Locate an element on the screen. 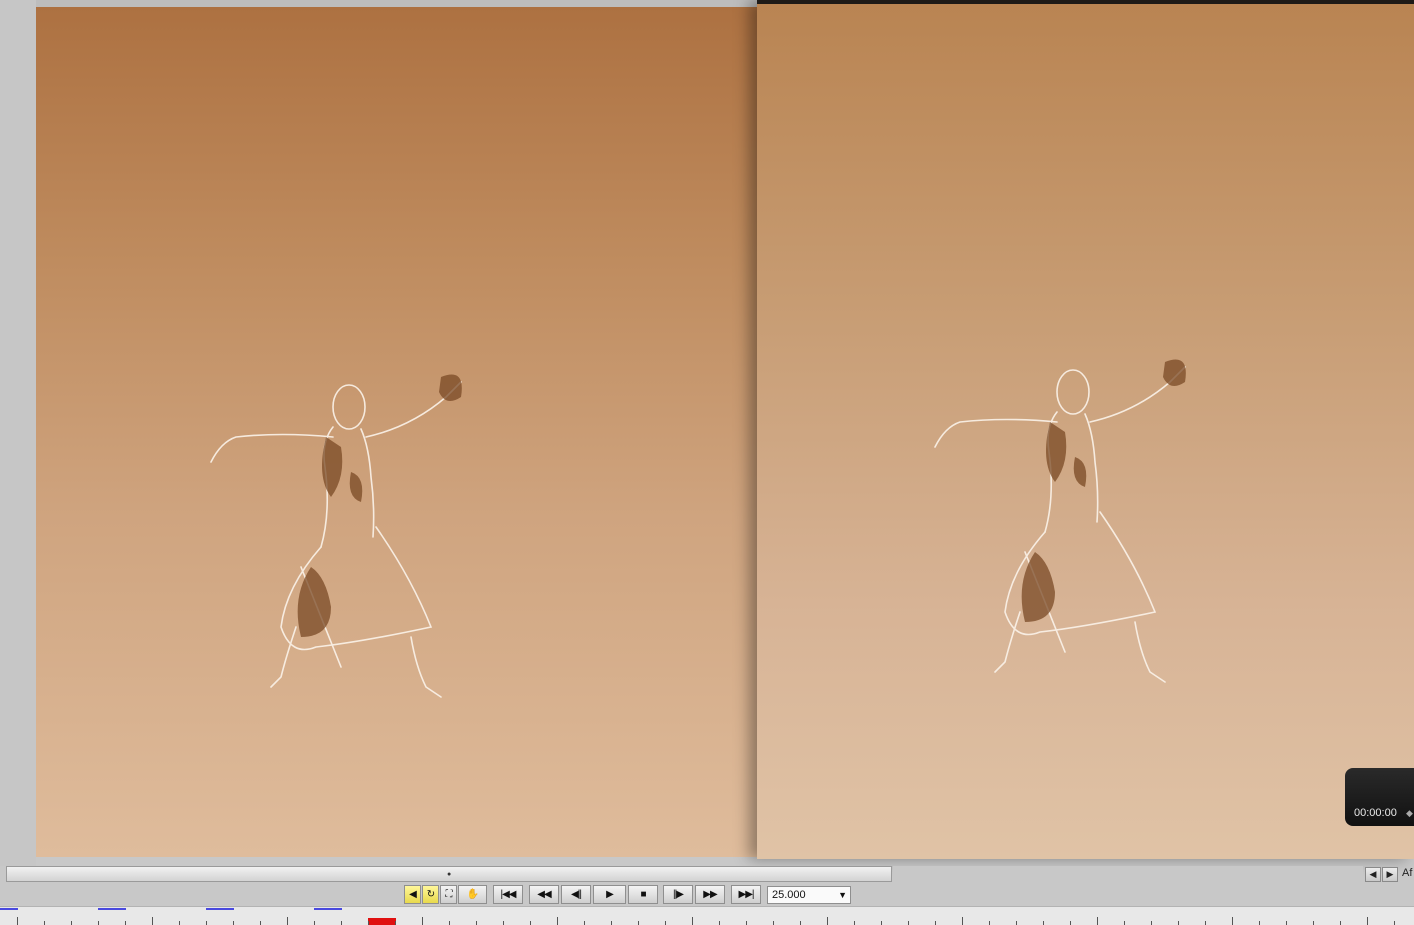 The image size is (1414, 925). timecode-text: 00:00:00 is located at coordinates (1375, 813).